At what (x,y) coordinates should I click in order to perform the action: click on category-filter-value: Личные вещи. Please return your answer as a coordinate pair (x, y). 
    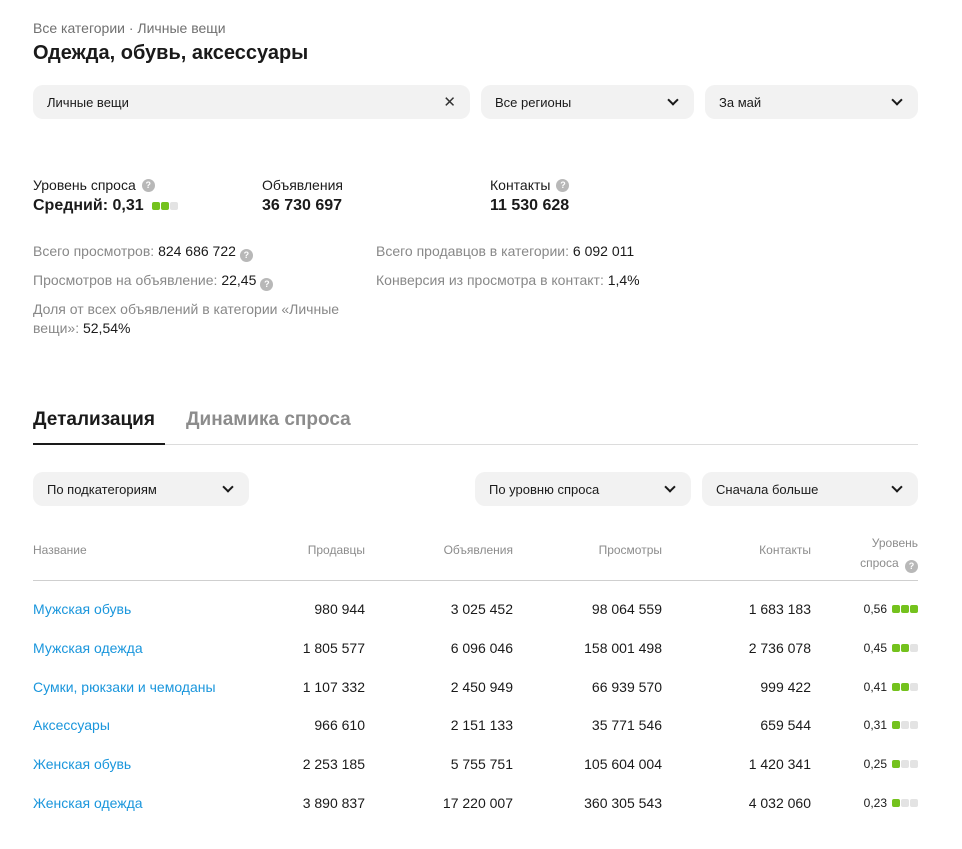
    Looking at the image, I should click on (88, 102).